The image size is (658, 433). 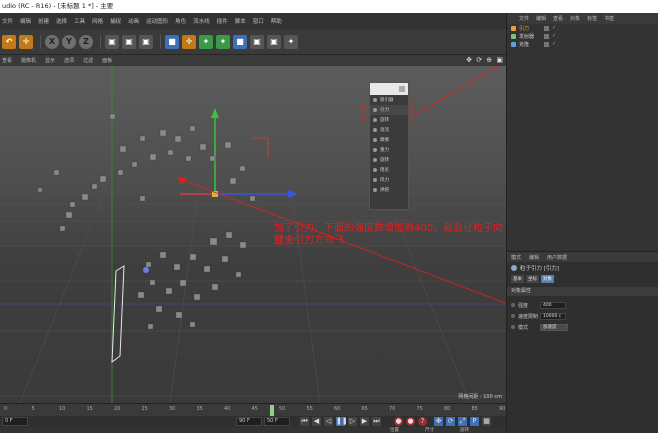 I want to click on popup-item: 吸引器, so click(x=389, y=100).